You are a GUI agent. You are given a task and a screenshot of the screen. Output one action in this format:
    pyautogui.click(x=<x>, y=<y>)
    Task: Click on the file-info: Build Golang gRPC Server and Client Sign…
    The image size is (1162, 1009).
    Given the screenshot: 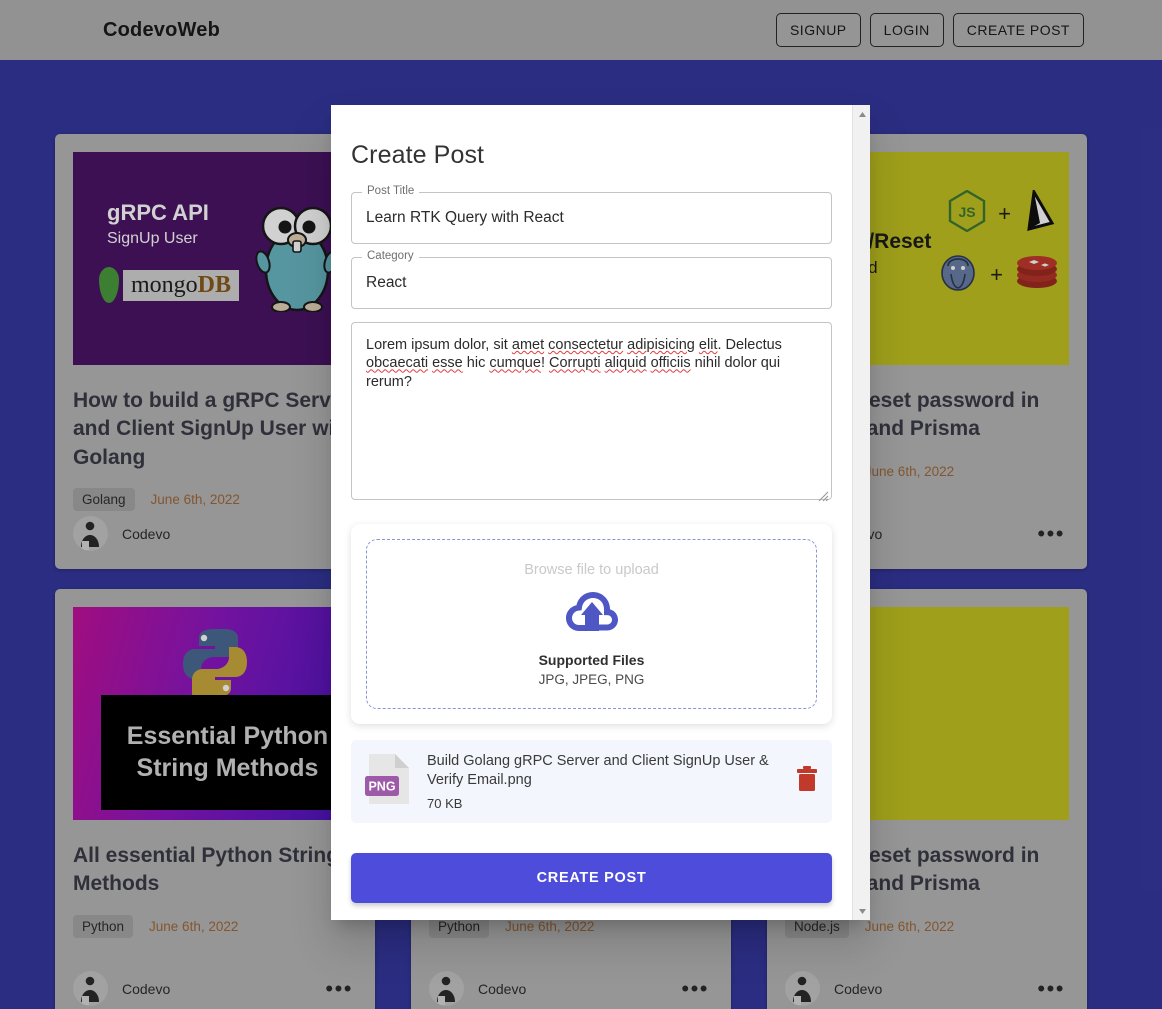 What is the action you would take?
    pyautogui.click(x=604, y=781)
    